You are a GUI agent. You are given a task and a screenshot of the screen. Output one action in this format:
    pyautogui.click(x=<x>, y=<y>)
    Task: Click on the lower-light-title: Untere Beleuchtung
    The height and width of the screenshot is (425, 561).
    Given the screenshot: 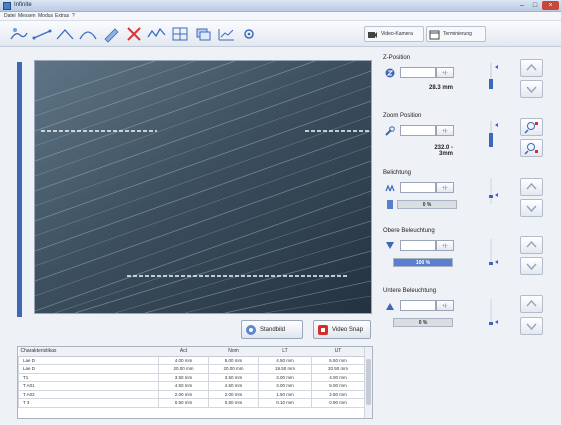 What is the action you would take?
    pyautogui.click(x=410, y=291)
    